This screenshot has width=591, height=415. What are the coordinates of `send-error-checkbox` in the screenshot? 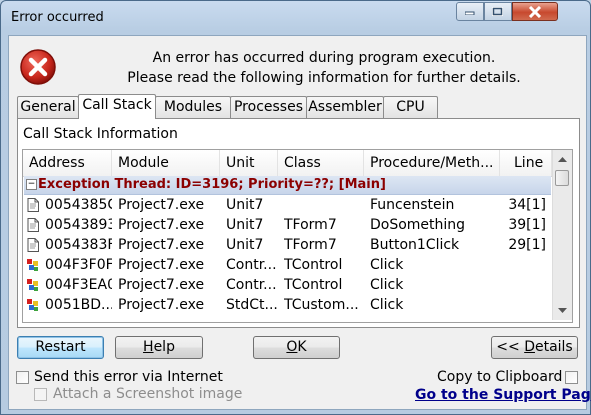 It's located at (22, 377).